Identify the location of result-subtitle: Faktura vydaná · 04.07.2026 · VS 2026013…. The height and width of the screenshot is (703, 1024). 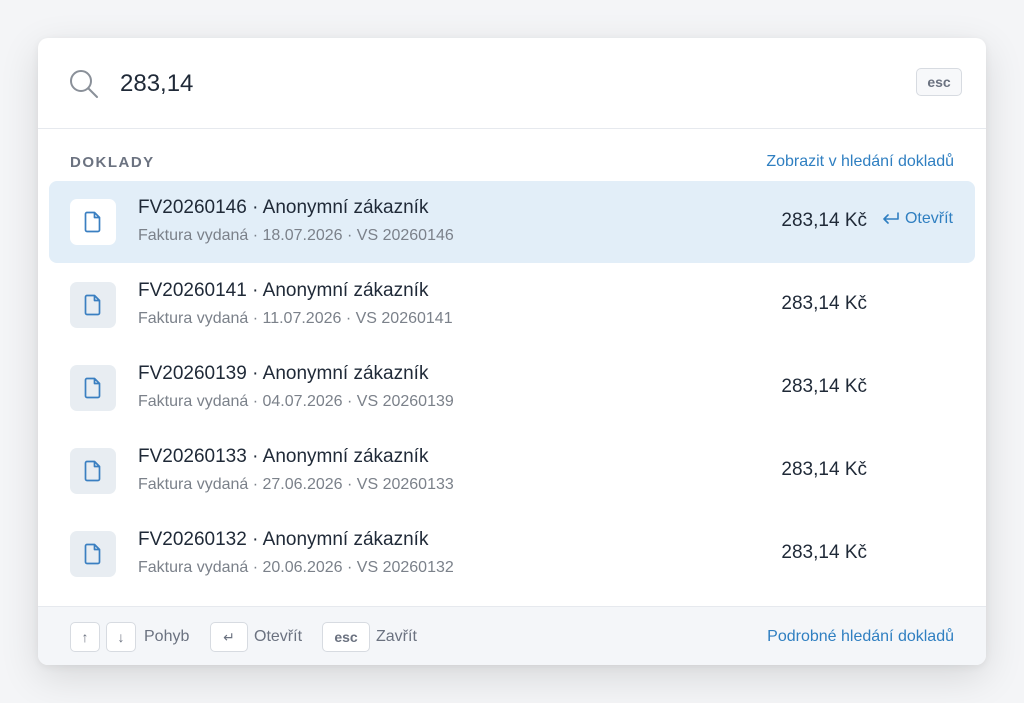
(296, 401).